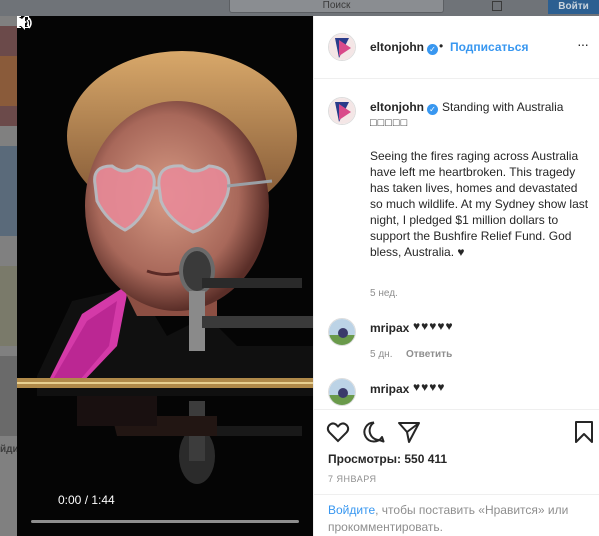  Describe the element at coordinates (352, 479) in the screenshot. I see `post-date: 7 ЯНВАРЯ` at that location.